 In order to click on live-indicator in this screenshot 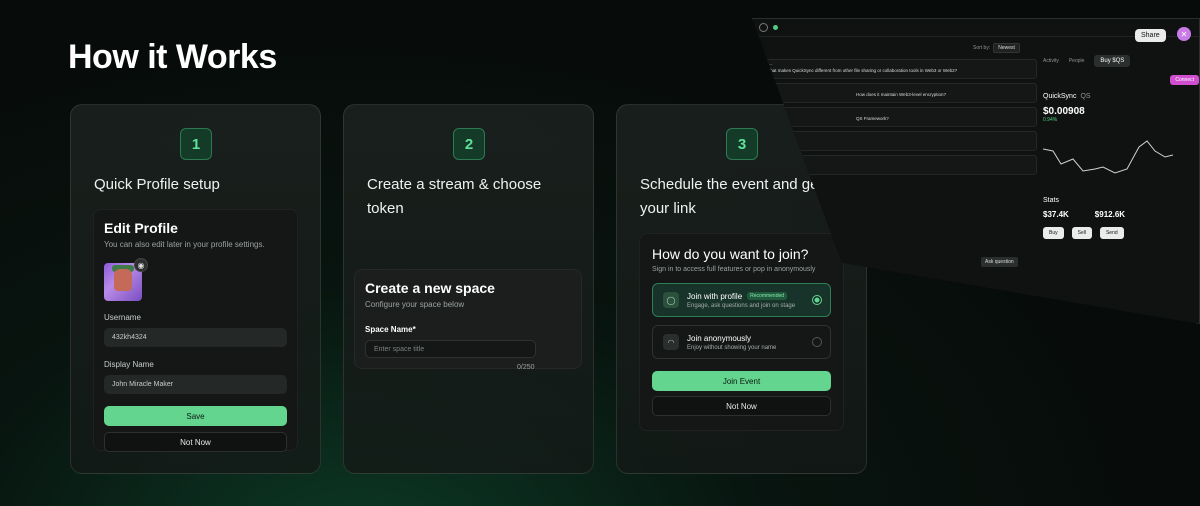, I will do `click(775, 27)`.